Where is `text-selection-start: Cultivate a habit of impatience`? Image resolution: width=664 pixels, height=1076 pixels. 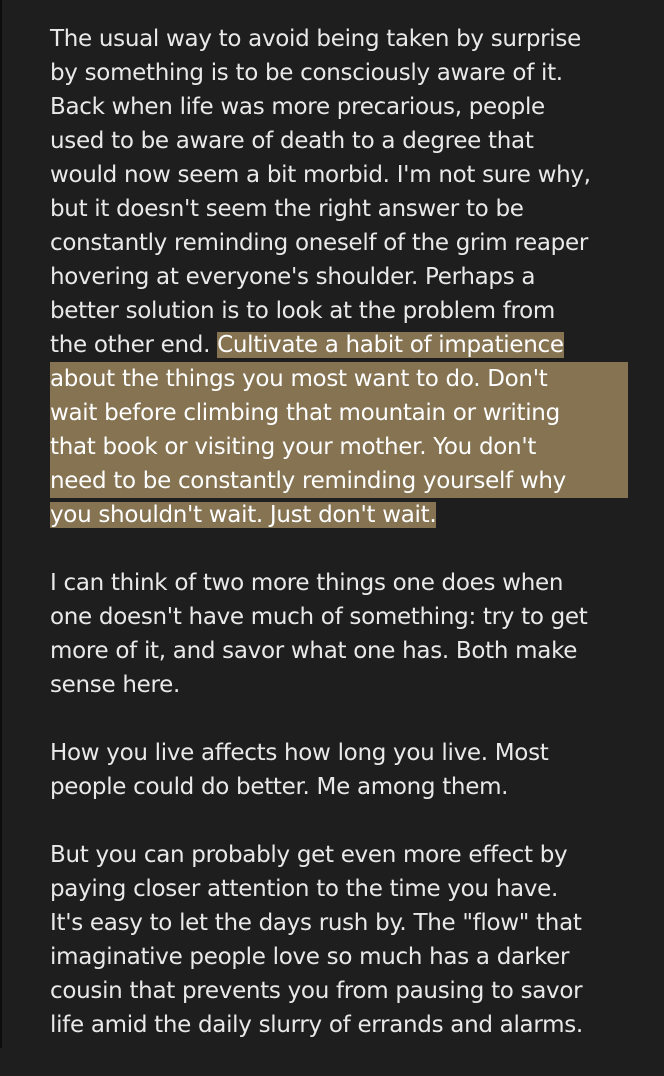
text-selection-start: Cultivate a habit of impatience is located at coordinates (390, 345).